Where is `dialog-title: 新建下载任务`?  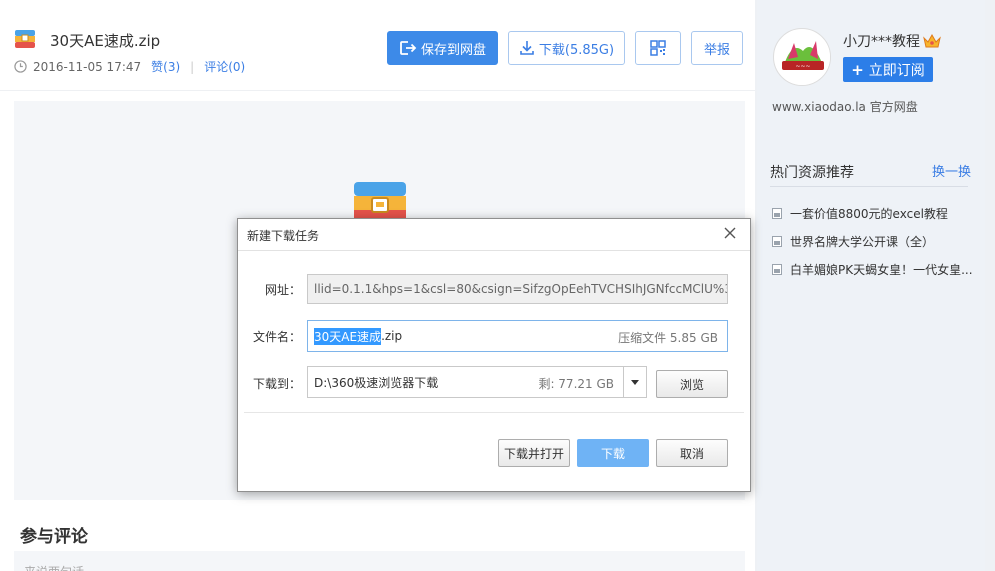
dialog-title: 新建下载任务 is located at coordinates (283, 236).